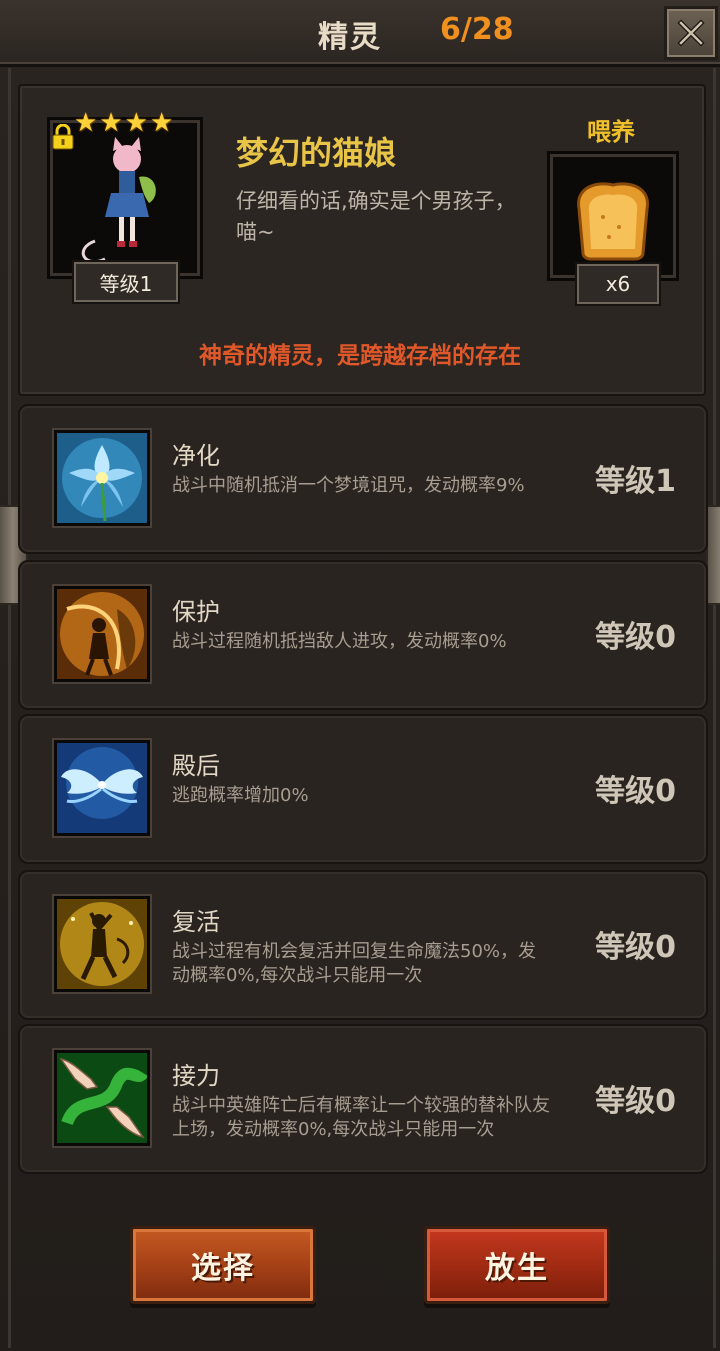 Image resolution: width=720 pixels, height=1351 pixels. Describe the element at coordinates (713, 555) in the screenshot. I see `right-edge-handle` at that location.